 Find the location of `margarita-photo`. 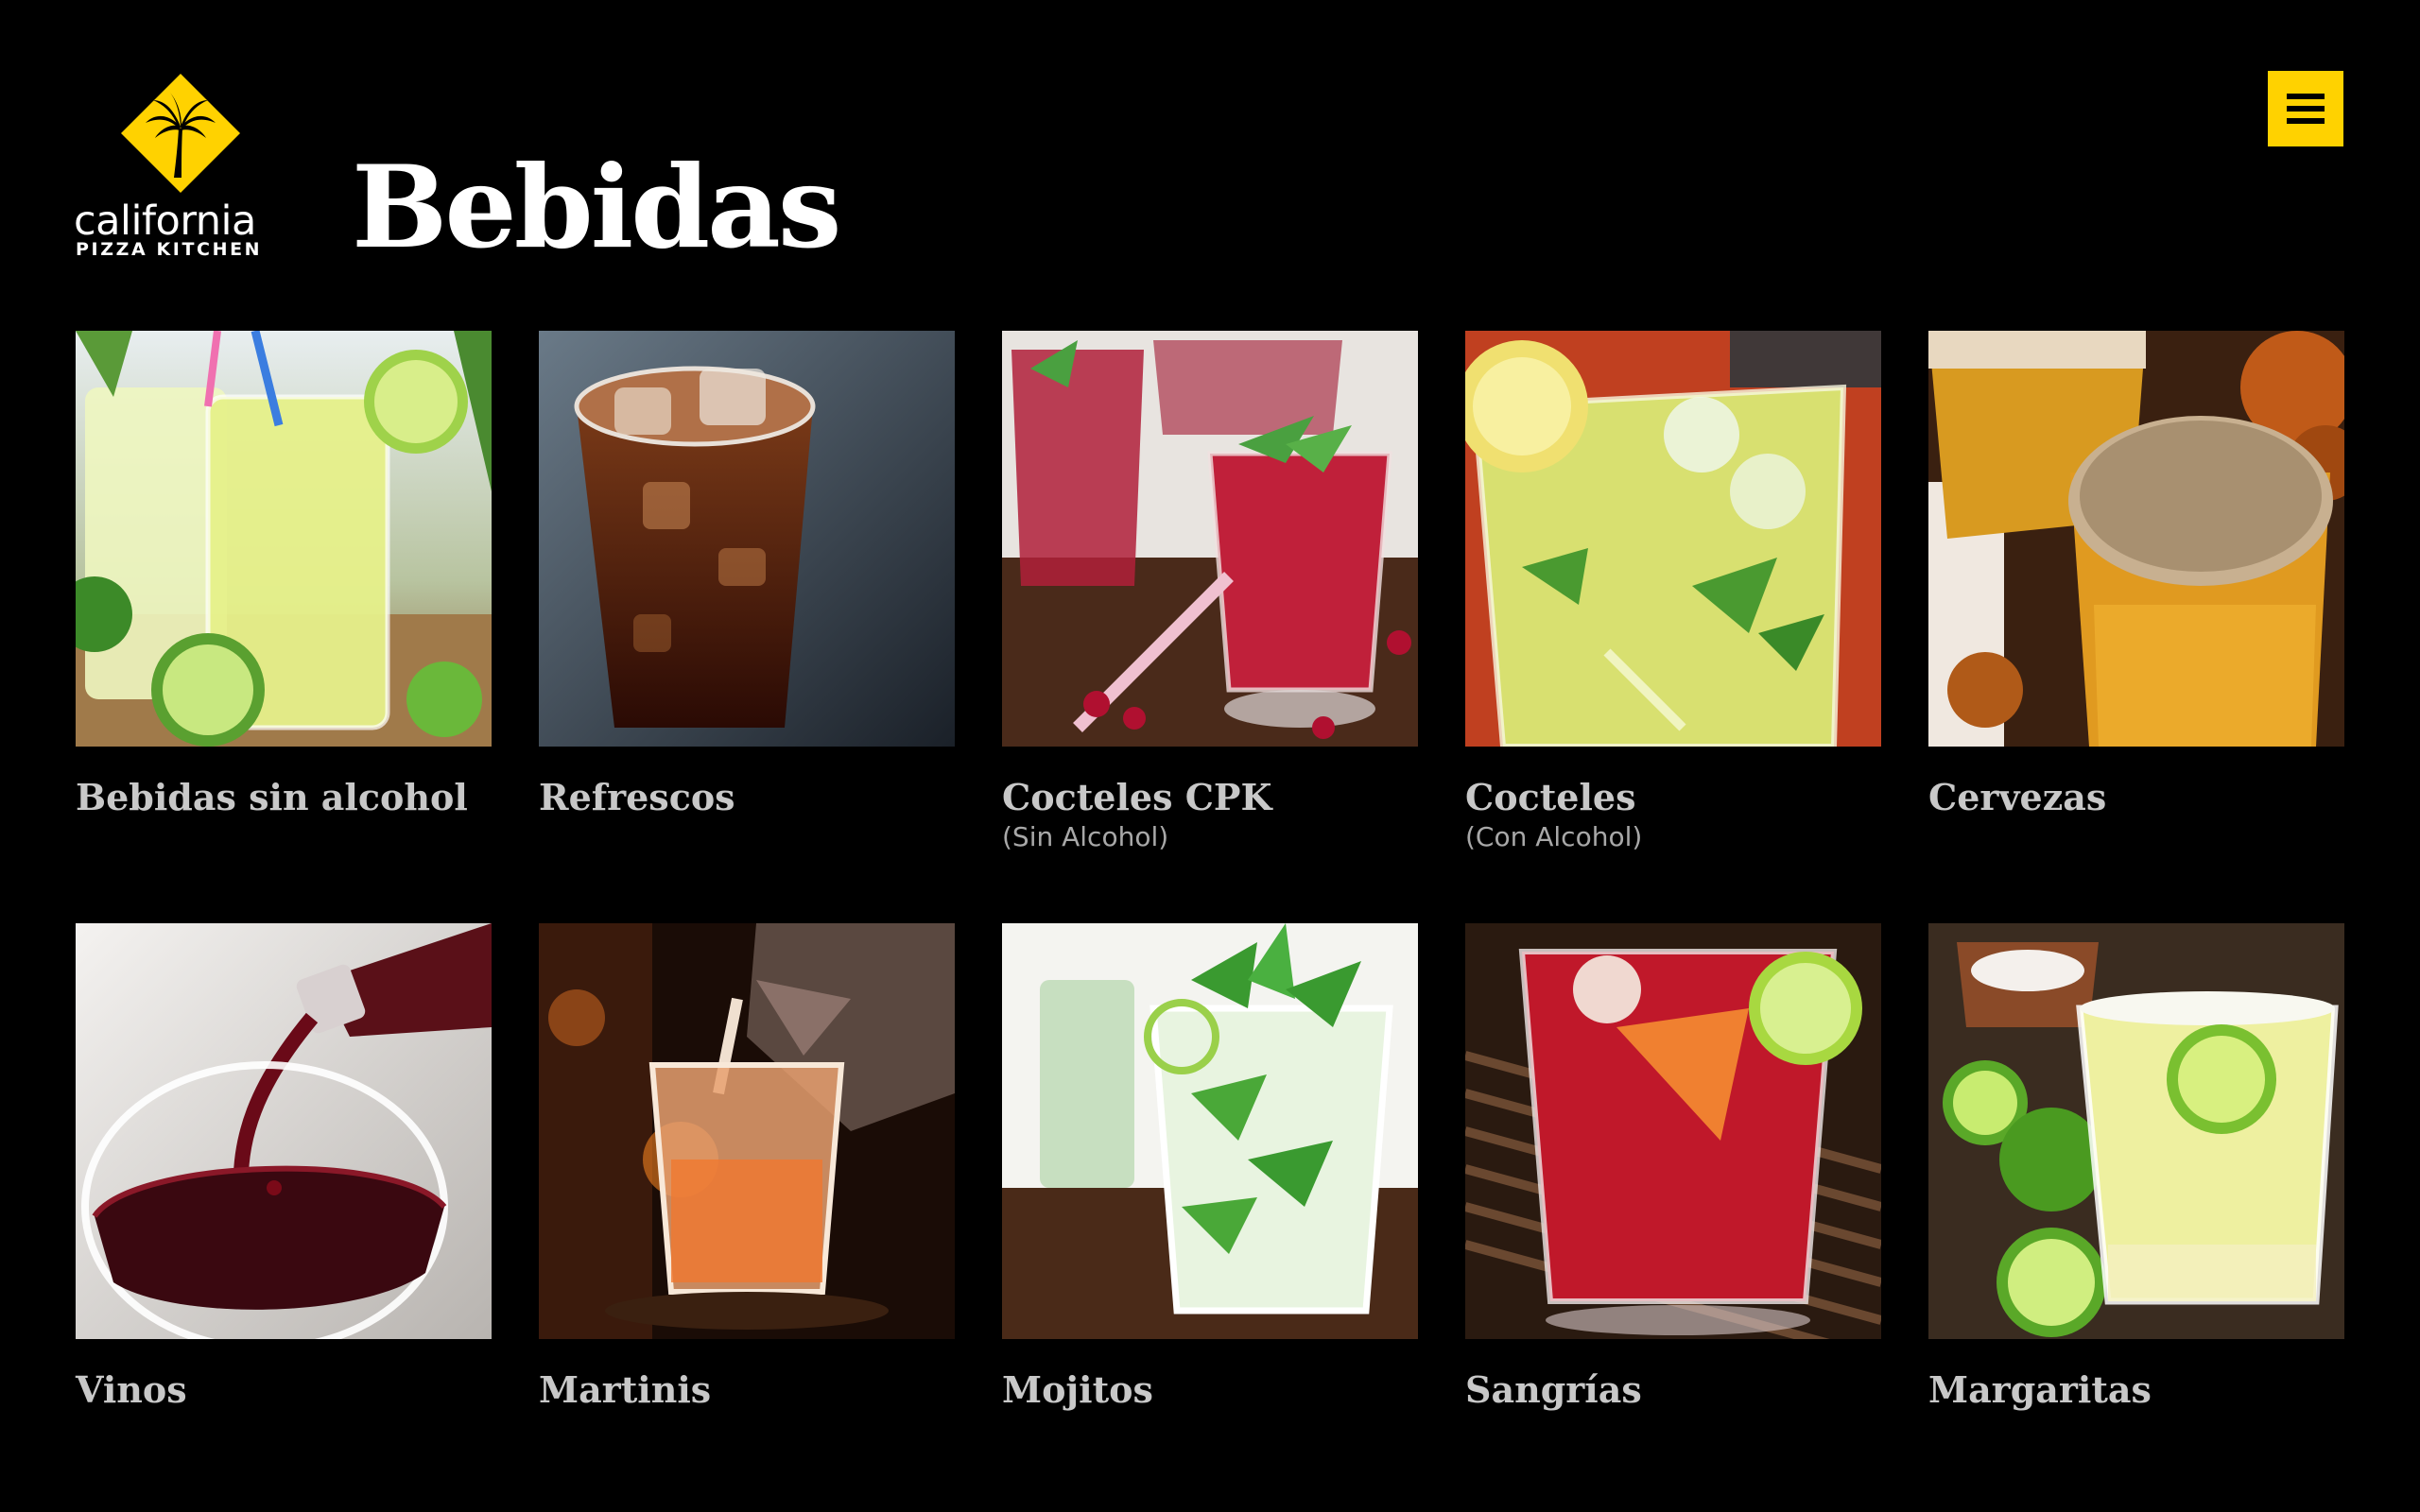

margarita-photo is located at coordinates (2136, 1131).